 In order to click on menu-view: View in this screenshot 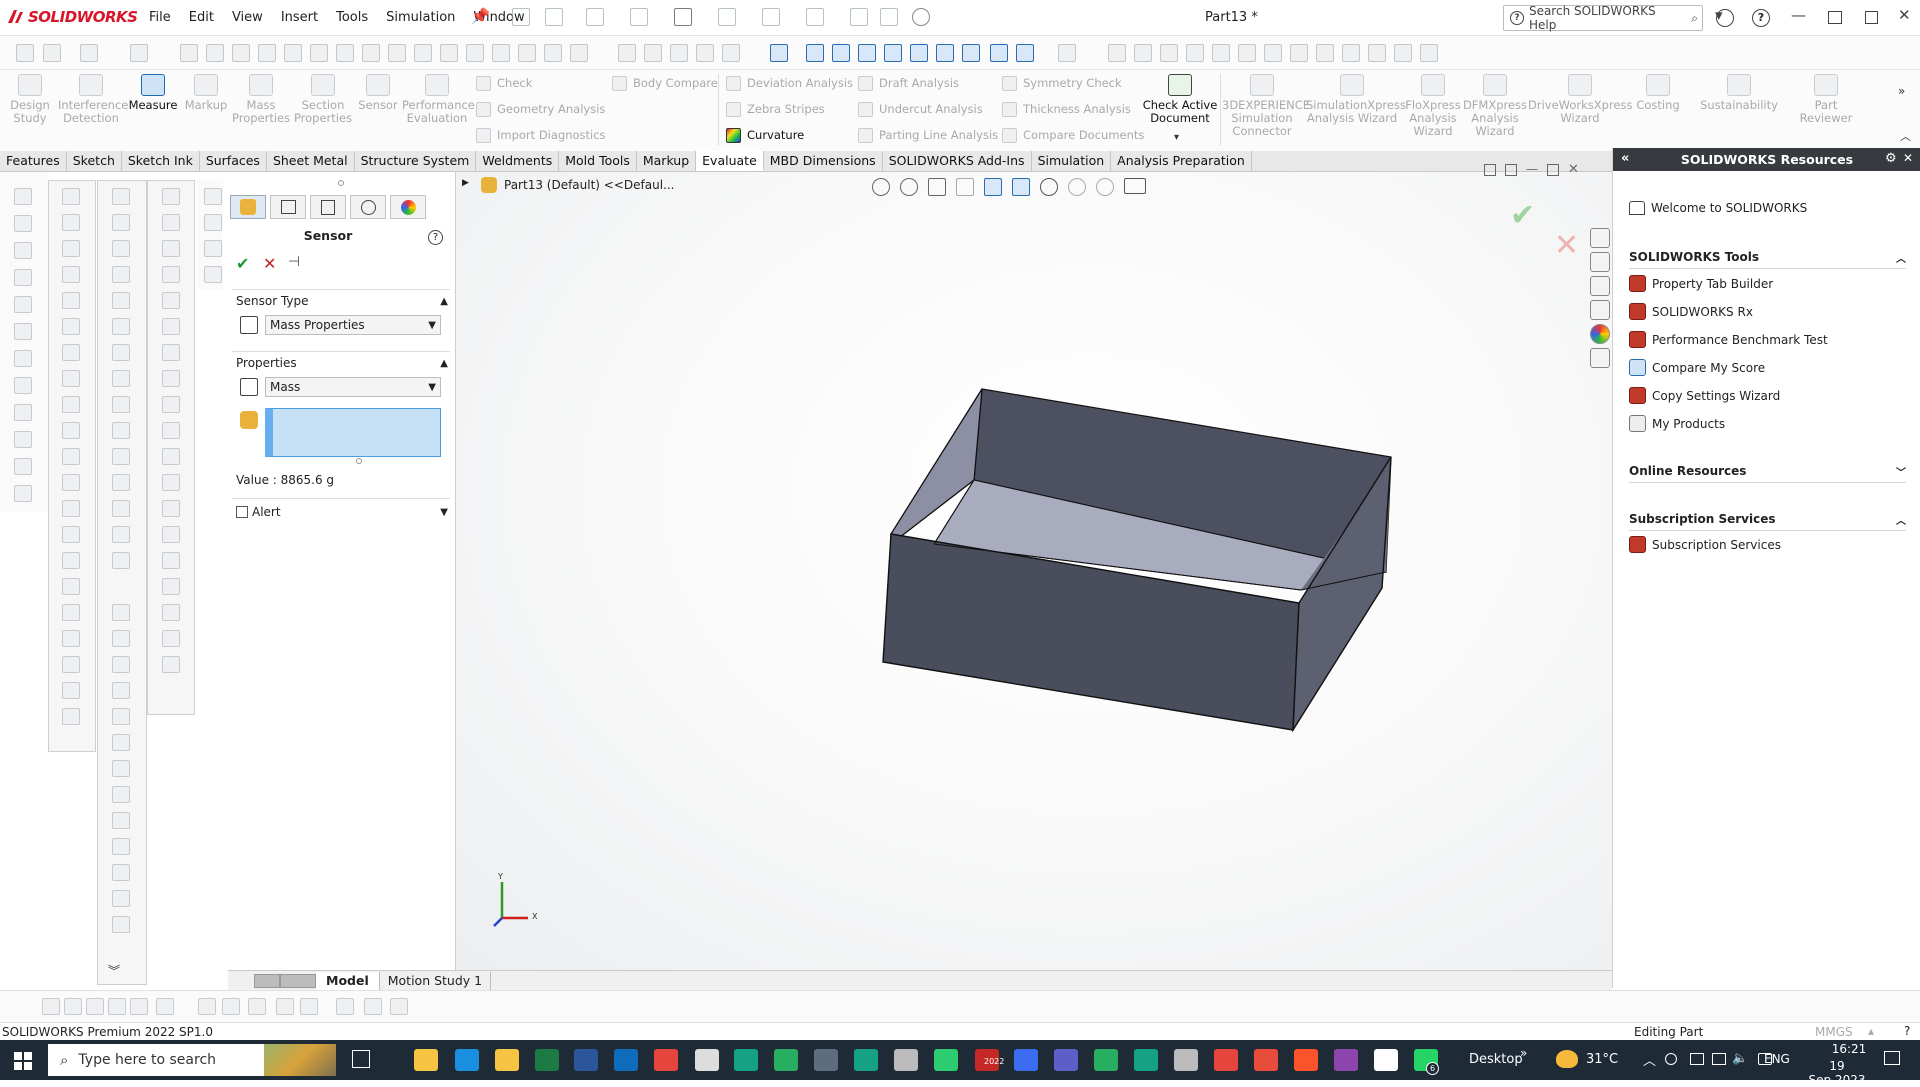, I will do `click(247, 17)`.